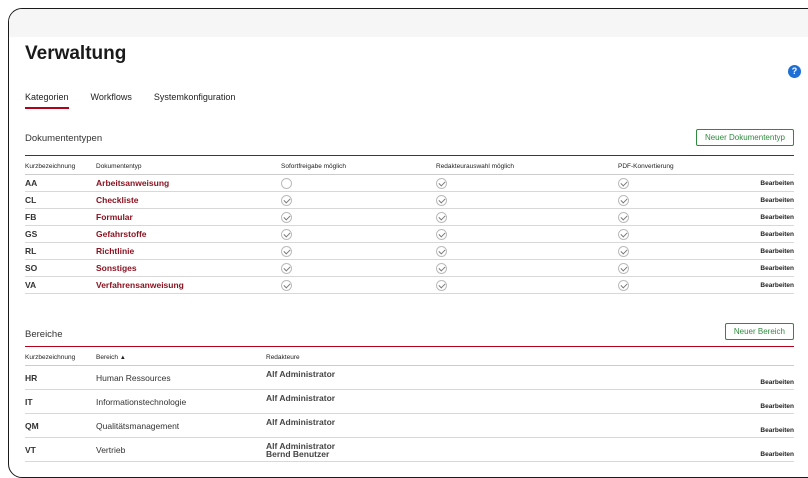  Describe the element at coordinates (181, 356) in the screenshot. I see `column-header-sortable: Bereich ▲` at that location.